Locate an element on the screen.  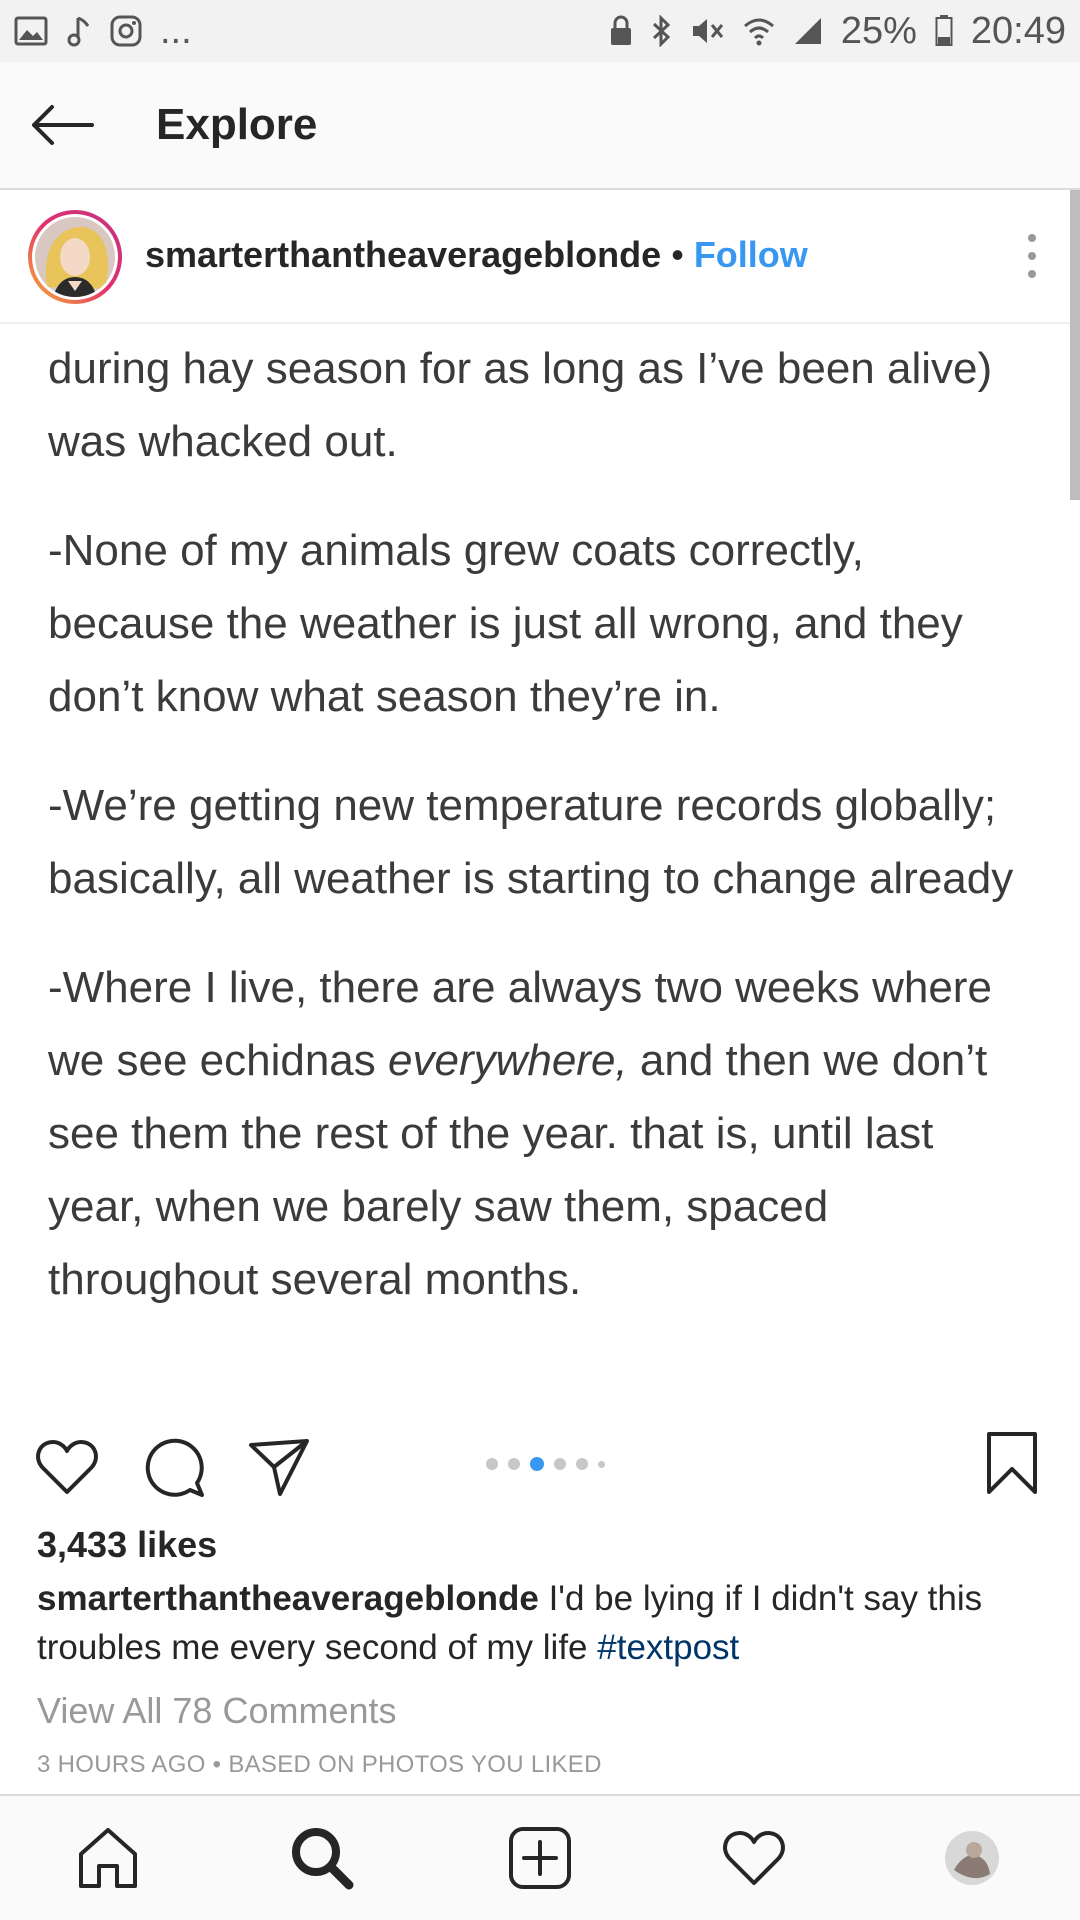
bottom-nav is located at coordinates (540, 1857).